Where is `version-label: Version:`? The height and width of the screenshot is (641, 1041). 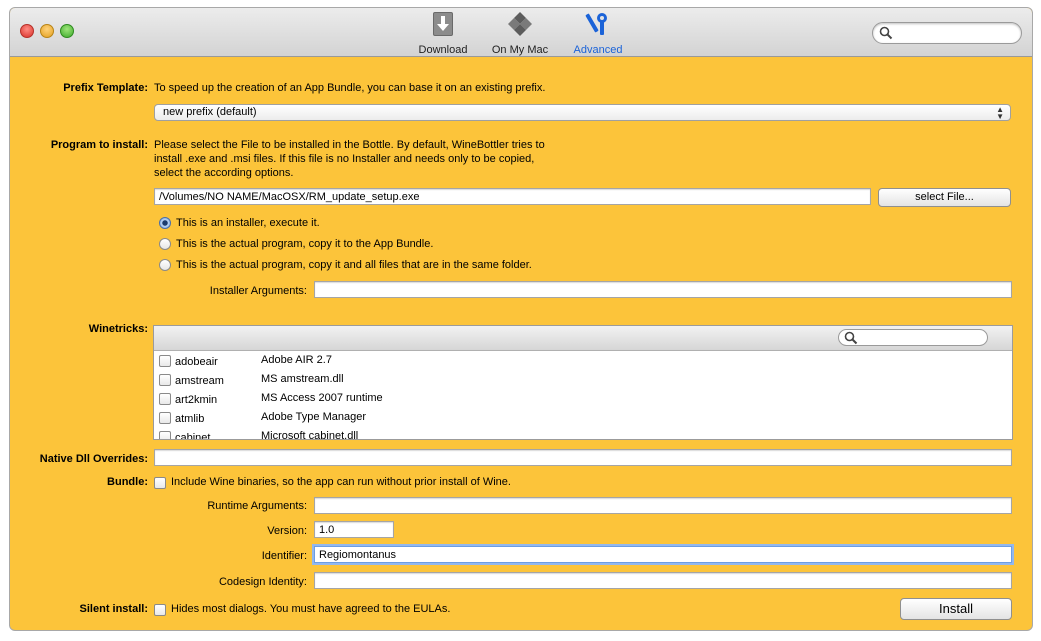
version-label: Version: is located at coordinates (287, 531).